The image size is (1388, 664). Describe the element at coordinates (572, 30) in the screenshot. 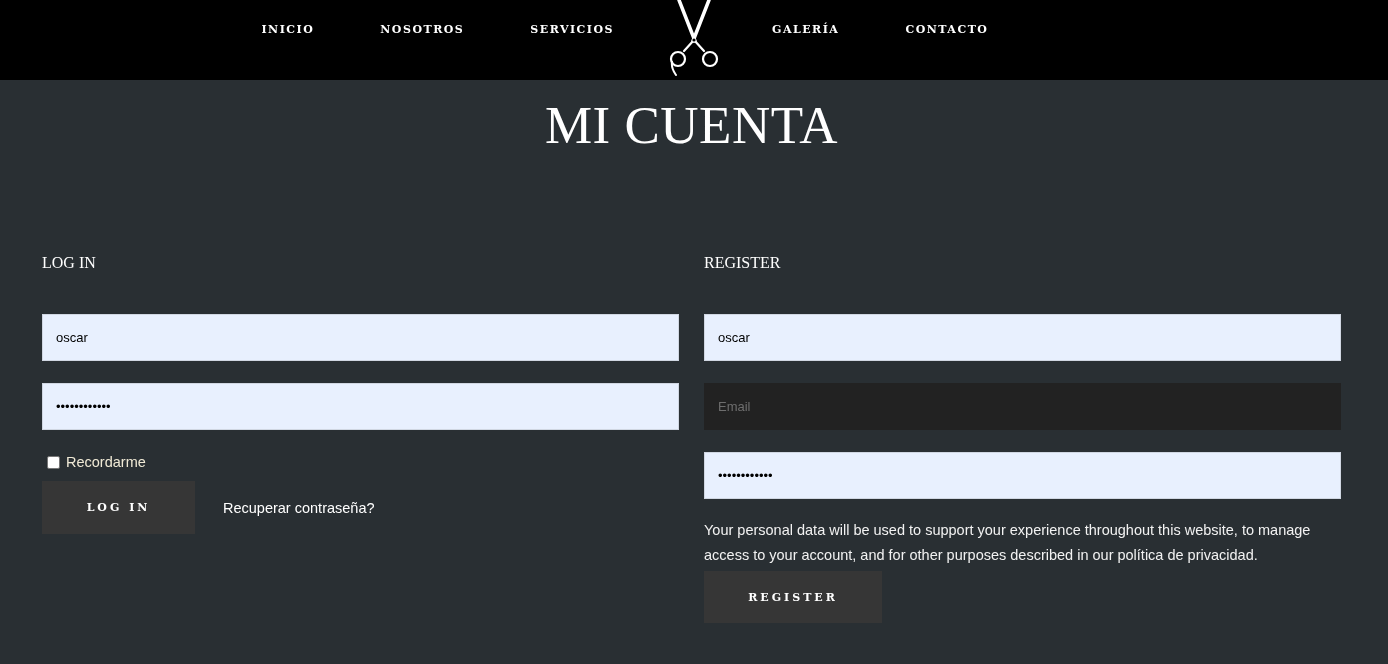

I see `nav-link: SERVICIOS` at that location.